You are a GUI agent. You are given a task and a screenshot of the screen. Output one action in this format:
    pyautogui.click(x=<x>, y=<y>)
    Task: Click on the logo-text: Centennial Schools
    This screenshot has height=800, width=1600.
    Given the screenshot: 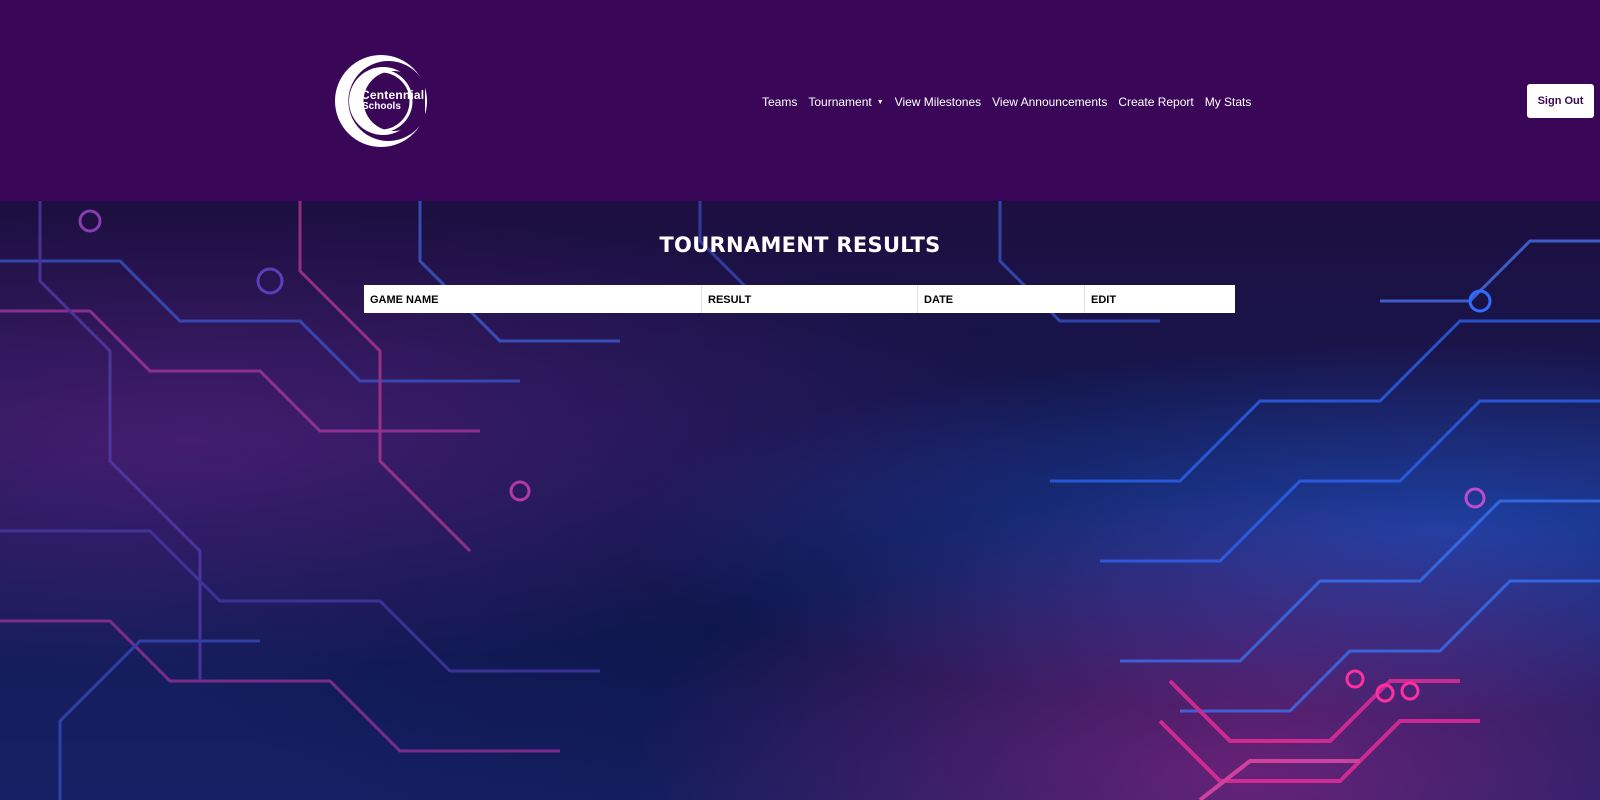 What is the action you would take?
    pyautogui.click(x=392, y=100)
    